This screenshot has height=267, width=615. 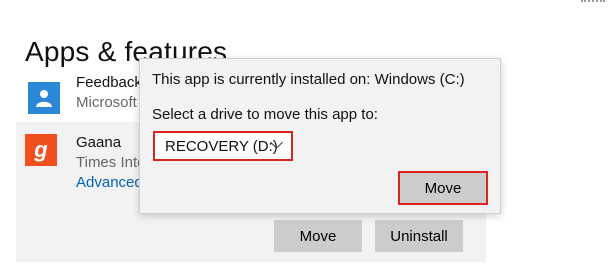 I want to click on uninstall-button: Uninstall, so click(x=419, y=236).